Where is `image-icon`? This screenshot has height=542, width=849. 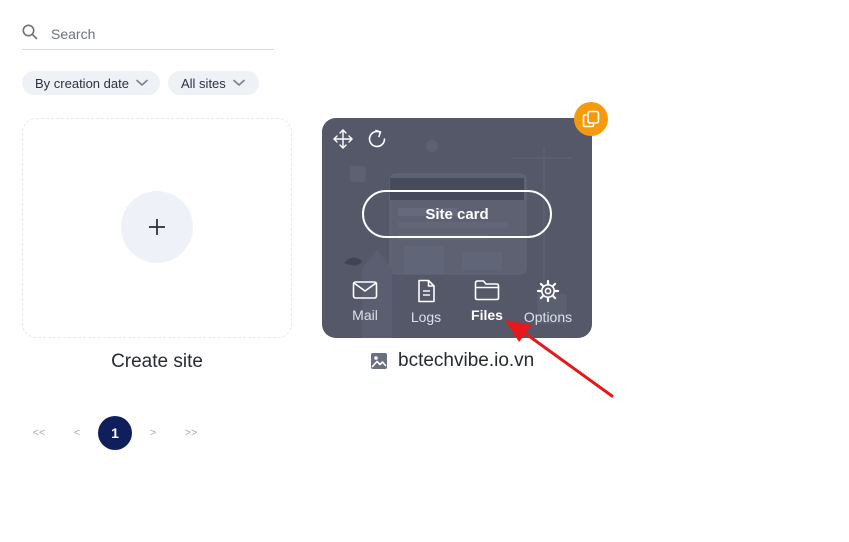 image-icon is located at coordinates (379, 361).